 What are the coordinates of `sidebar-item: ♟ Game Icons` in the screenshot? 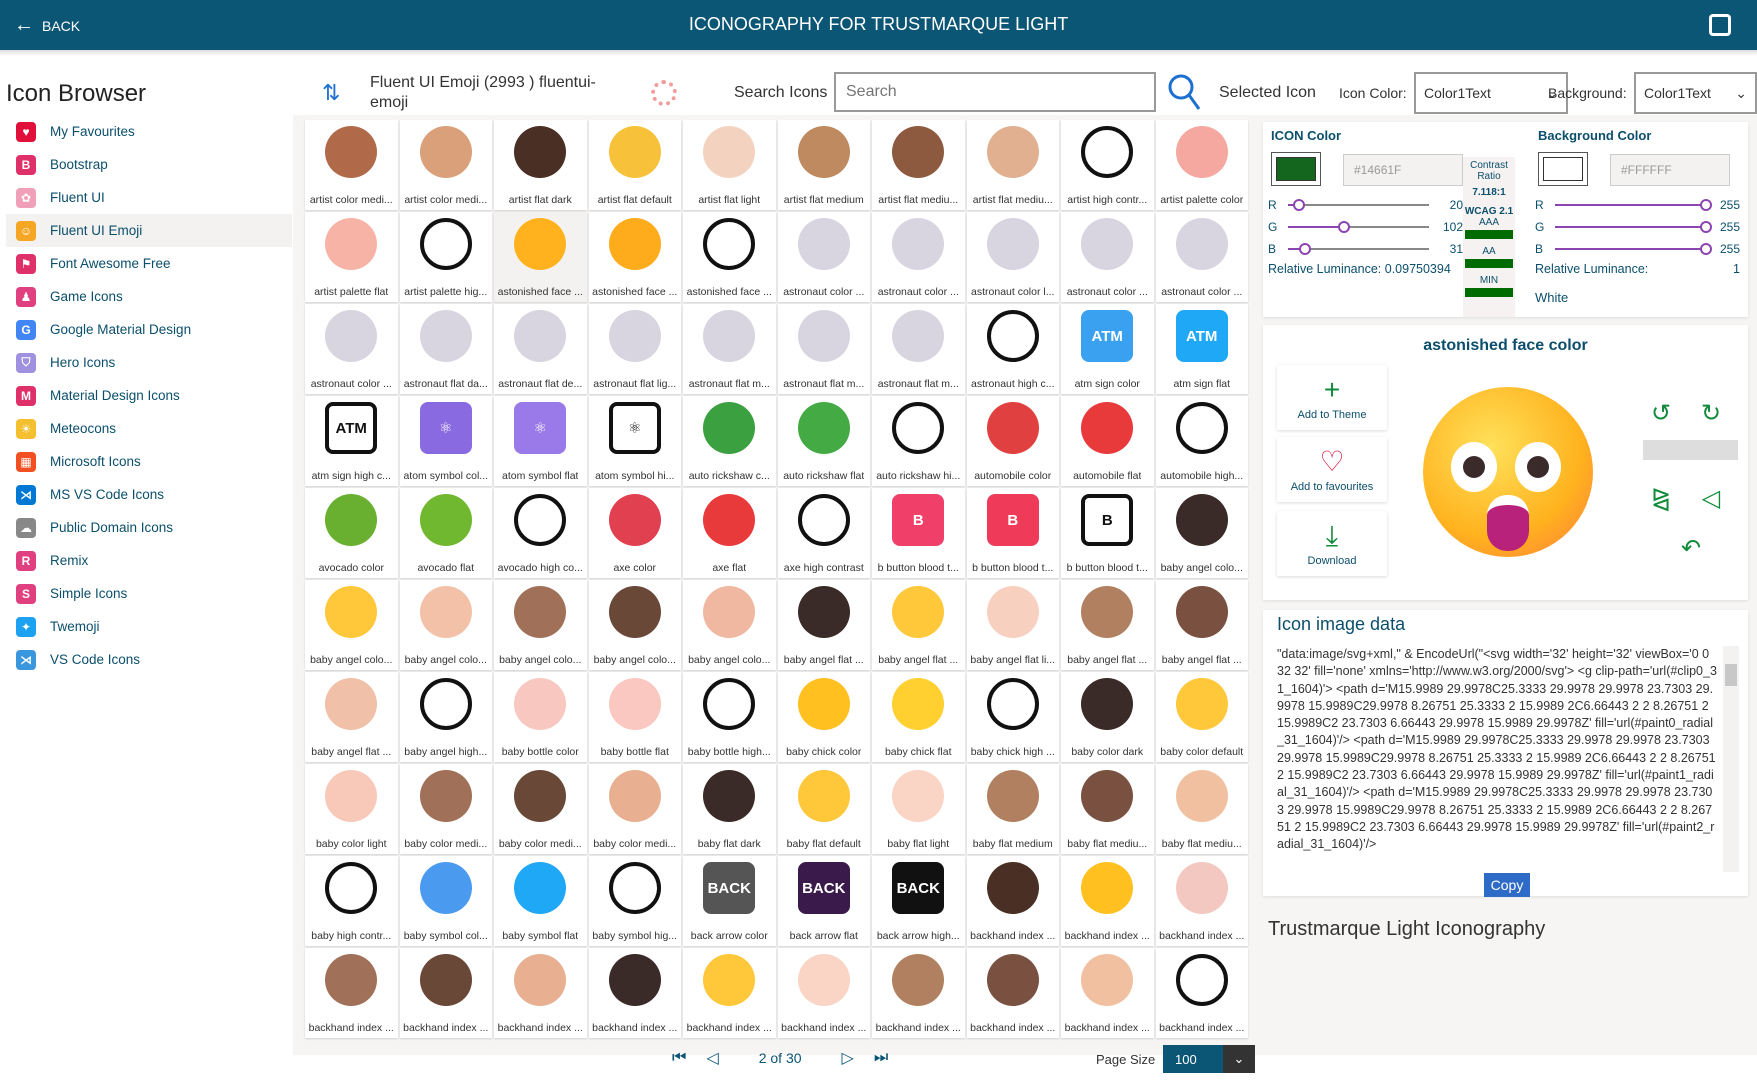 It's located at (149, 296).